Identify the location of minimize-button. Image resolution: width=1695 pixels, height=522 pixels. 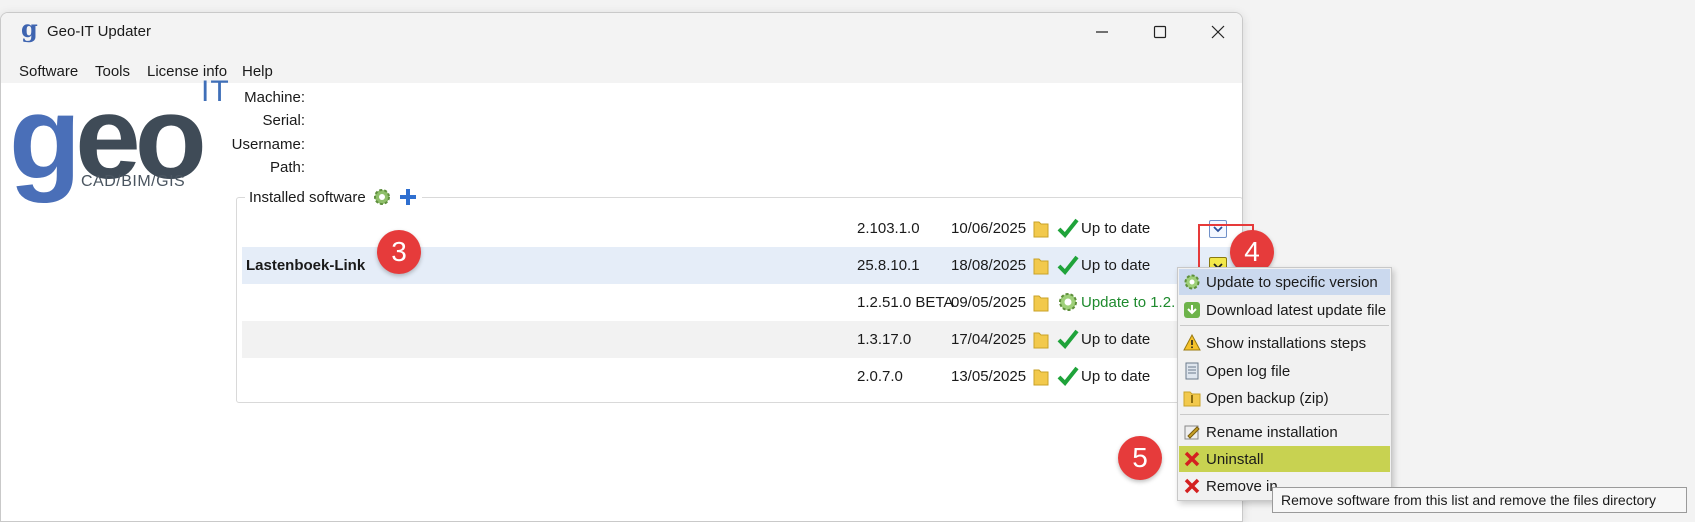
(1102, 32).